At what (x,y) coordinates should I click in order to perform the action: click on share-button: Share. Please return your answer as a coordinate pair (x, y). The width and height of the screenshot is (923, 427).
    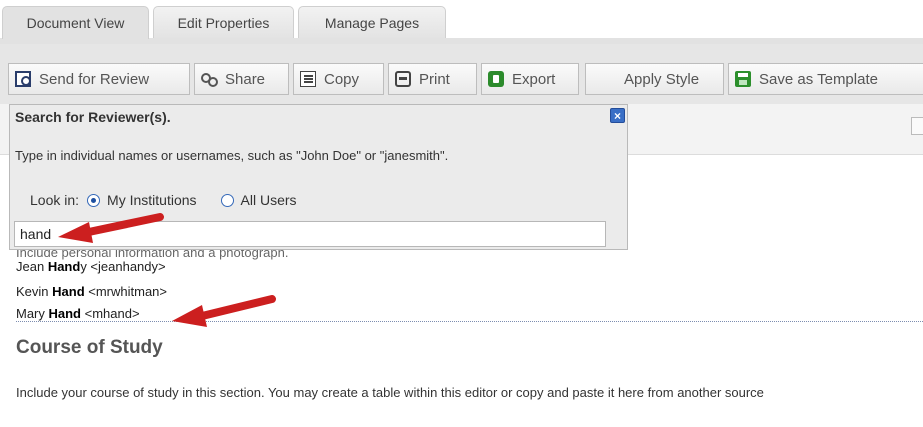
    Looking at the image, I should click on (241, 79).